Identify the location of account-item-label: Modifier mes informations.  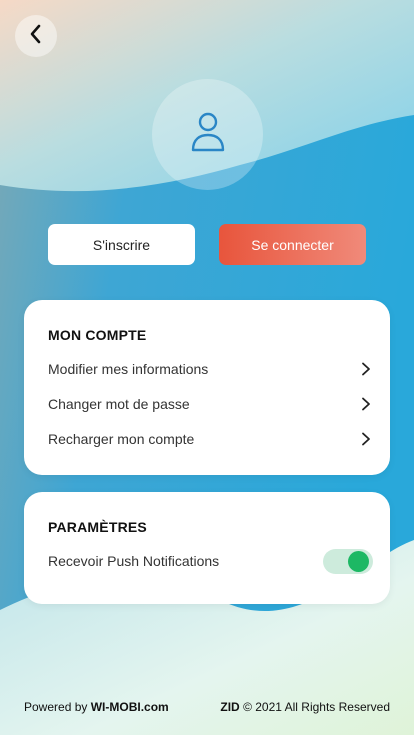
(128, 369).